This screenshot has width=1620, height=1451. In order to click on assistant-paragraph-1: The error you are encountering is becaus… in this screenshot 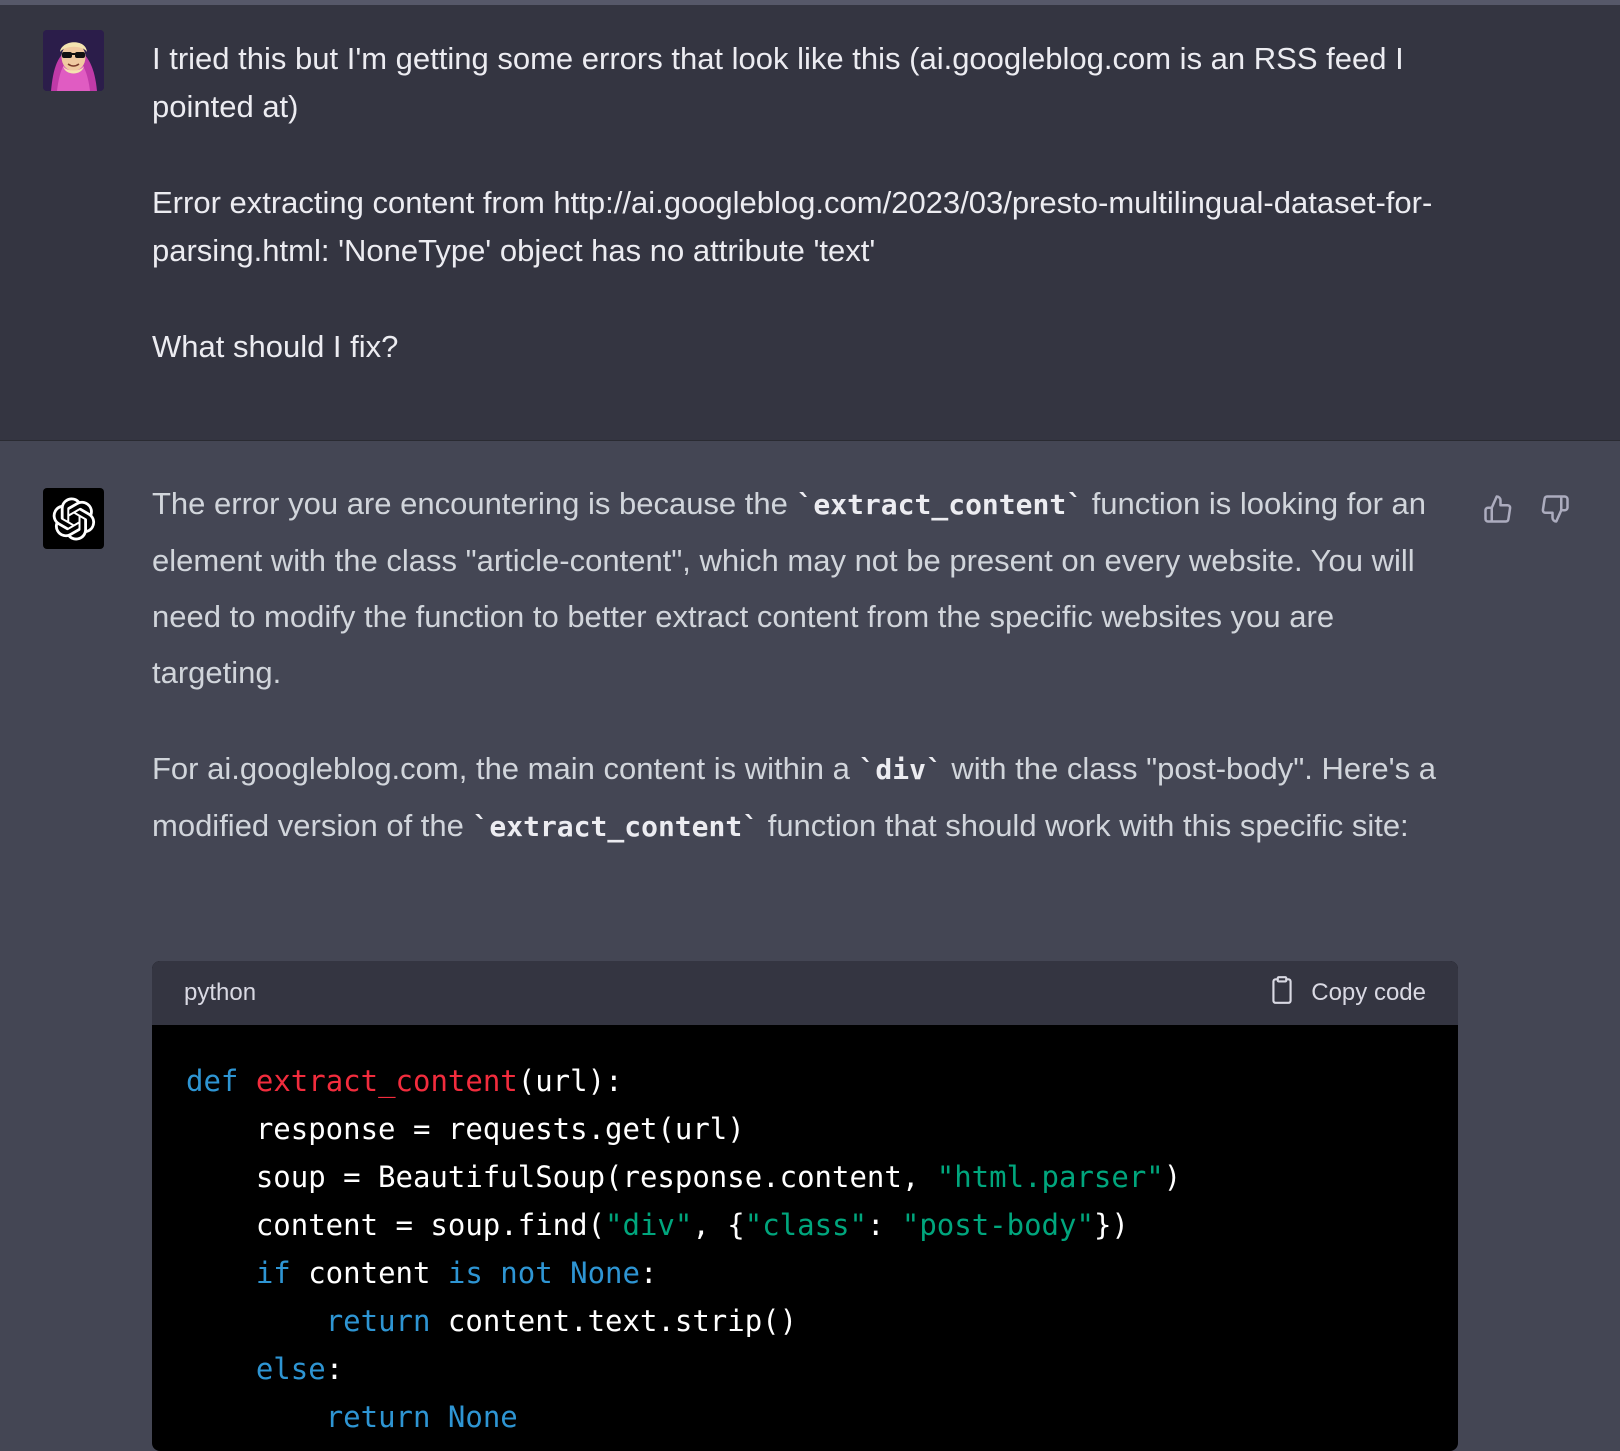, I will do `click(802, 588)`.